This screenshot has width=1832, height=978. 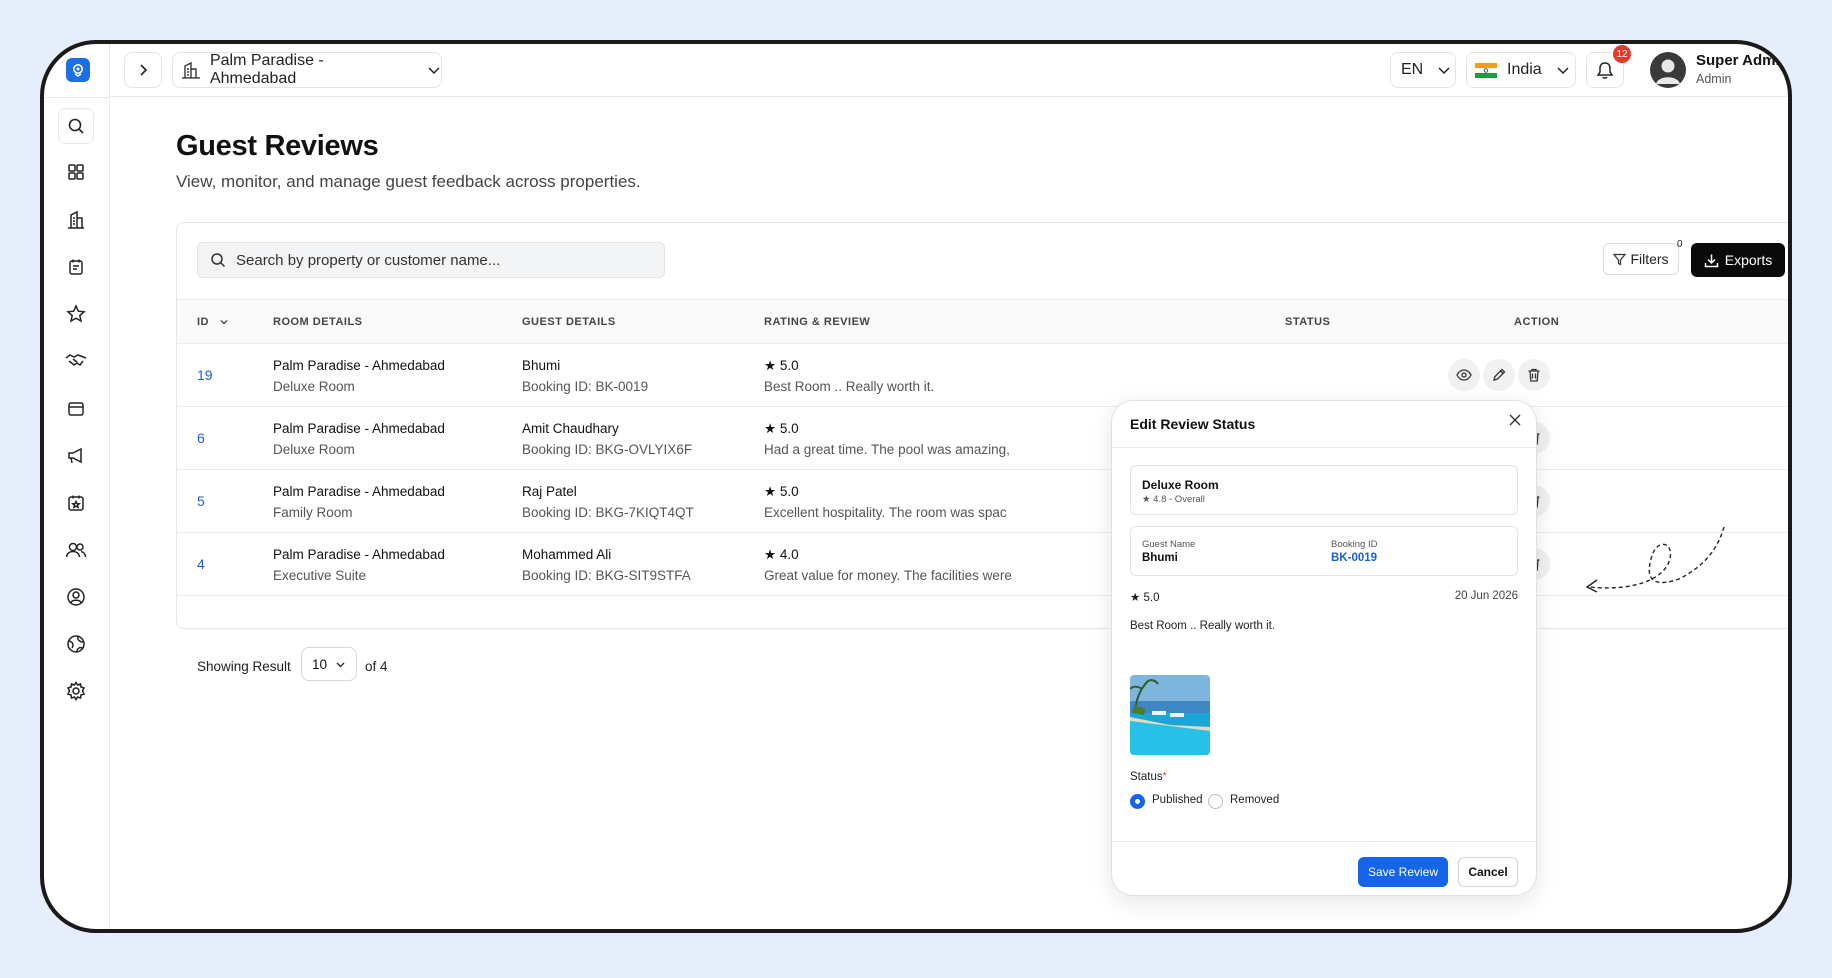 What do you see at coordinates (76, 361) in the screenshot?
I see `handshake-icon` at bounding box center [76, 361].